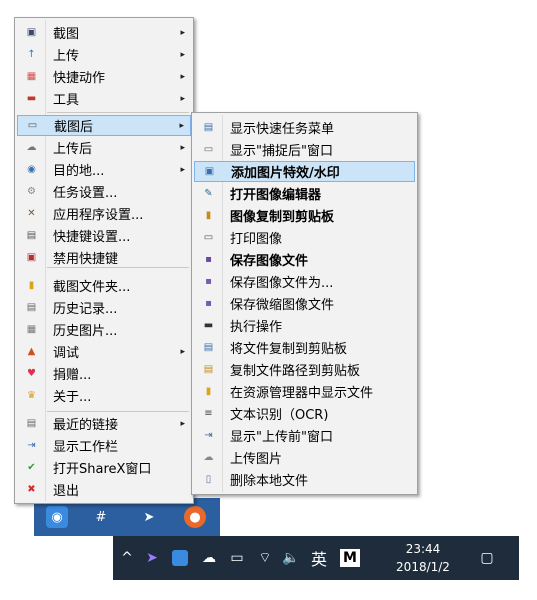 The height and width of the screenshot is (600, 537). What do you see at coordinates (31, 467) in the screenshot?
I see `check-icon: ✔` at bounding box center [31, 467].